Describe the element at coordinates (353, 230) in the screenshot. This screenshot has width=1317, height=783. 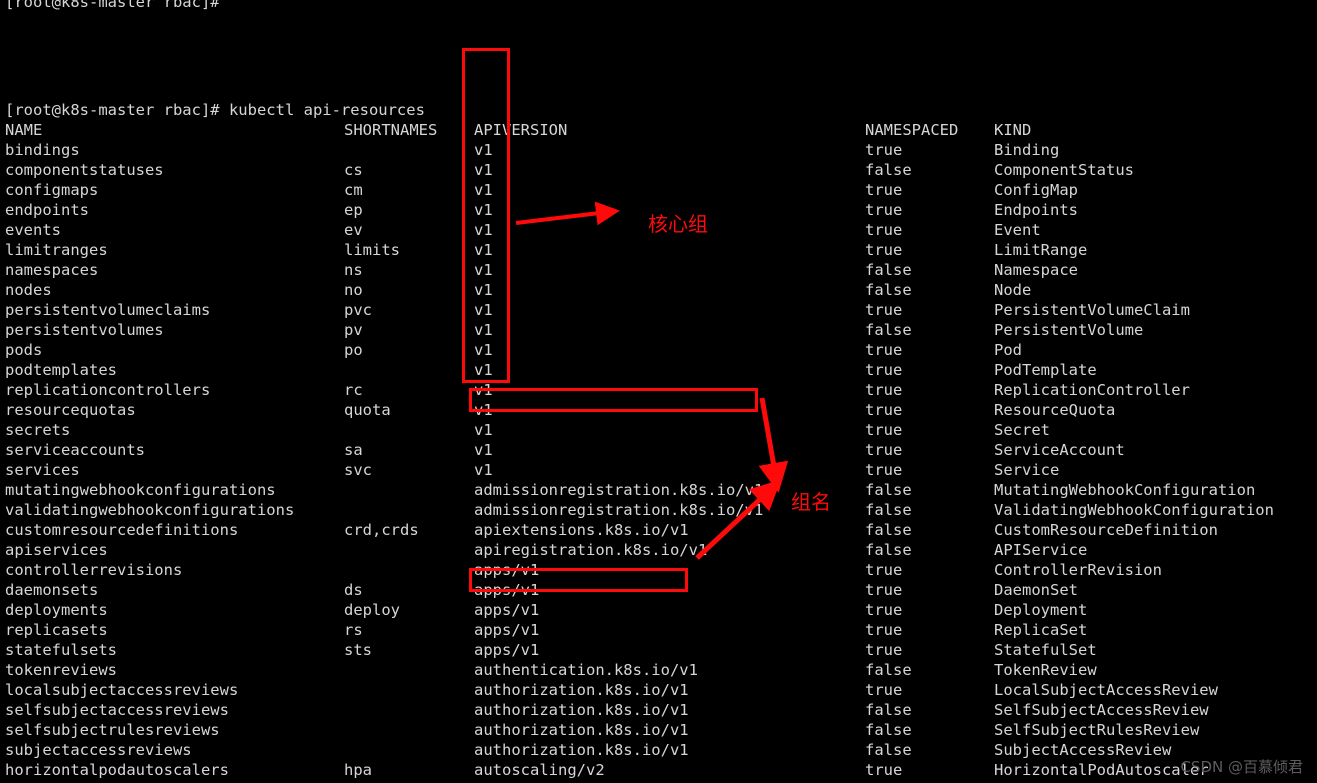
I see `cell-shortnames: ev` at that location.